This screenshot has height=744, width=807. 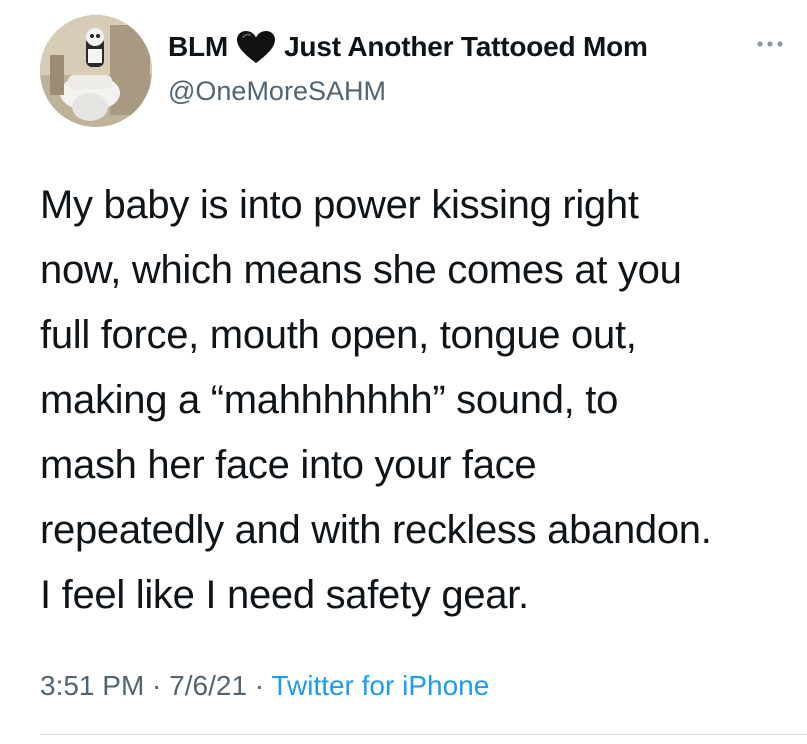 What do you see at coordinates (338, 335) in the screenshot?
I see `tweet-text-line: full force, mouth open, tongue out,` at bounding box center [338, 335].